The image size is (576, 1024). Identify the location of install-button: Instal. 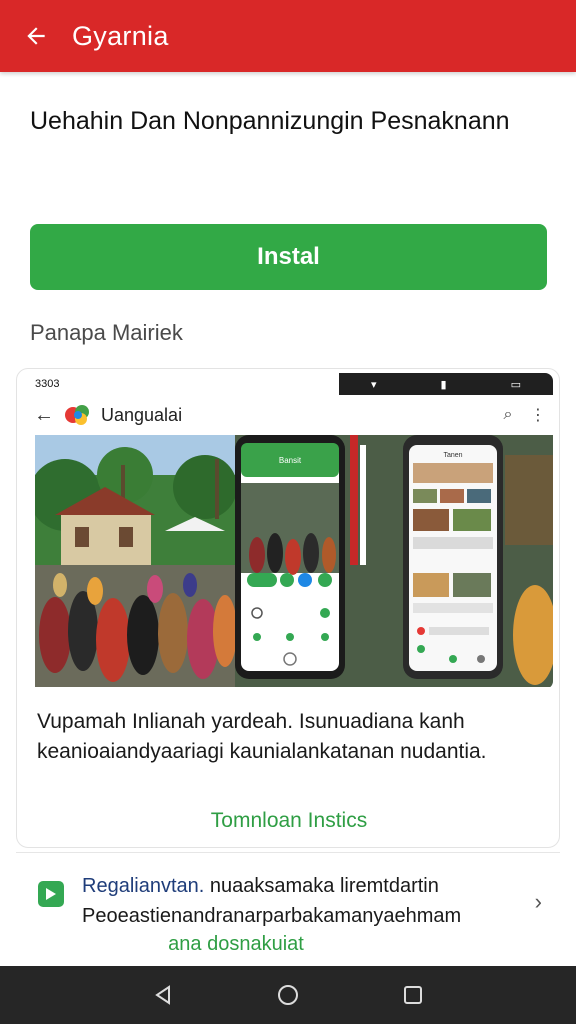
(288, 257).